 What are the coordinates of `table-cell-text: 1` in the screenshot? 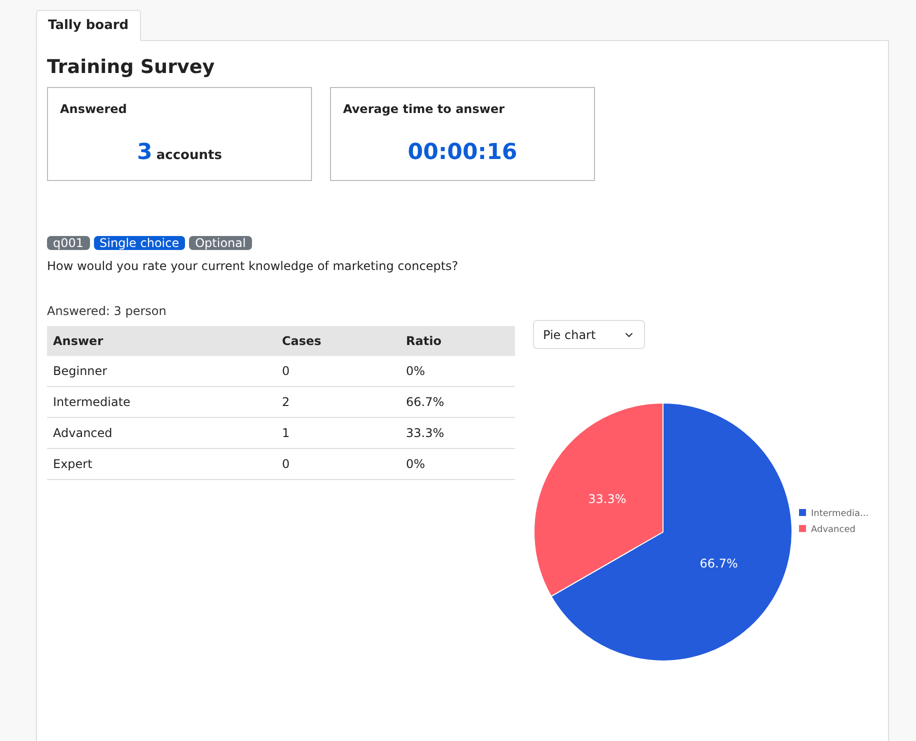 It's located at (286, 433).